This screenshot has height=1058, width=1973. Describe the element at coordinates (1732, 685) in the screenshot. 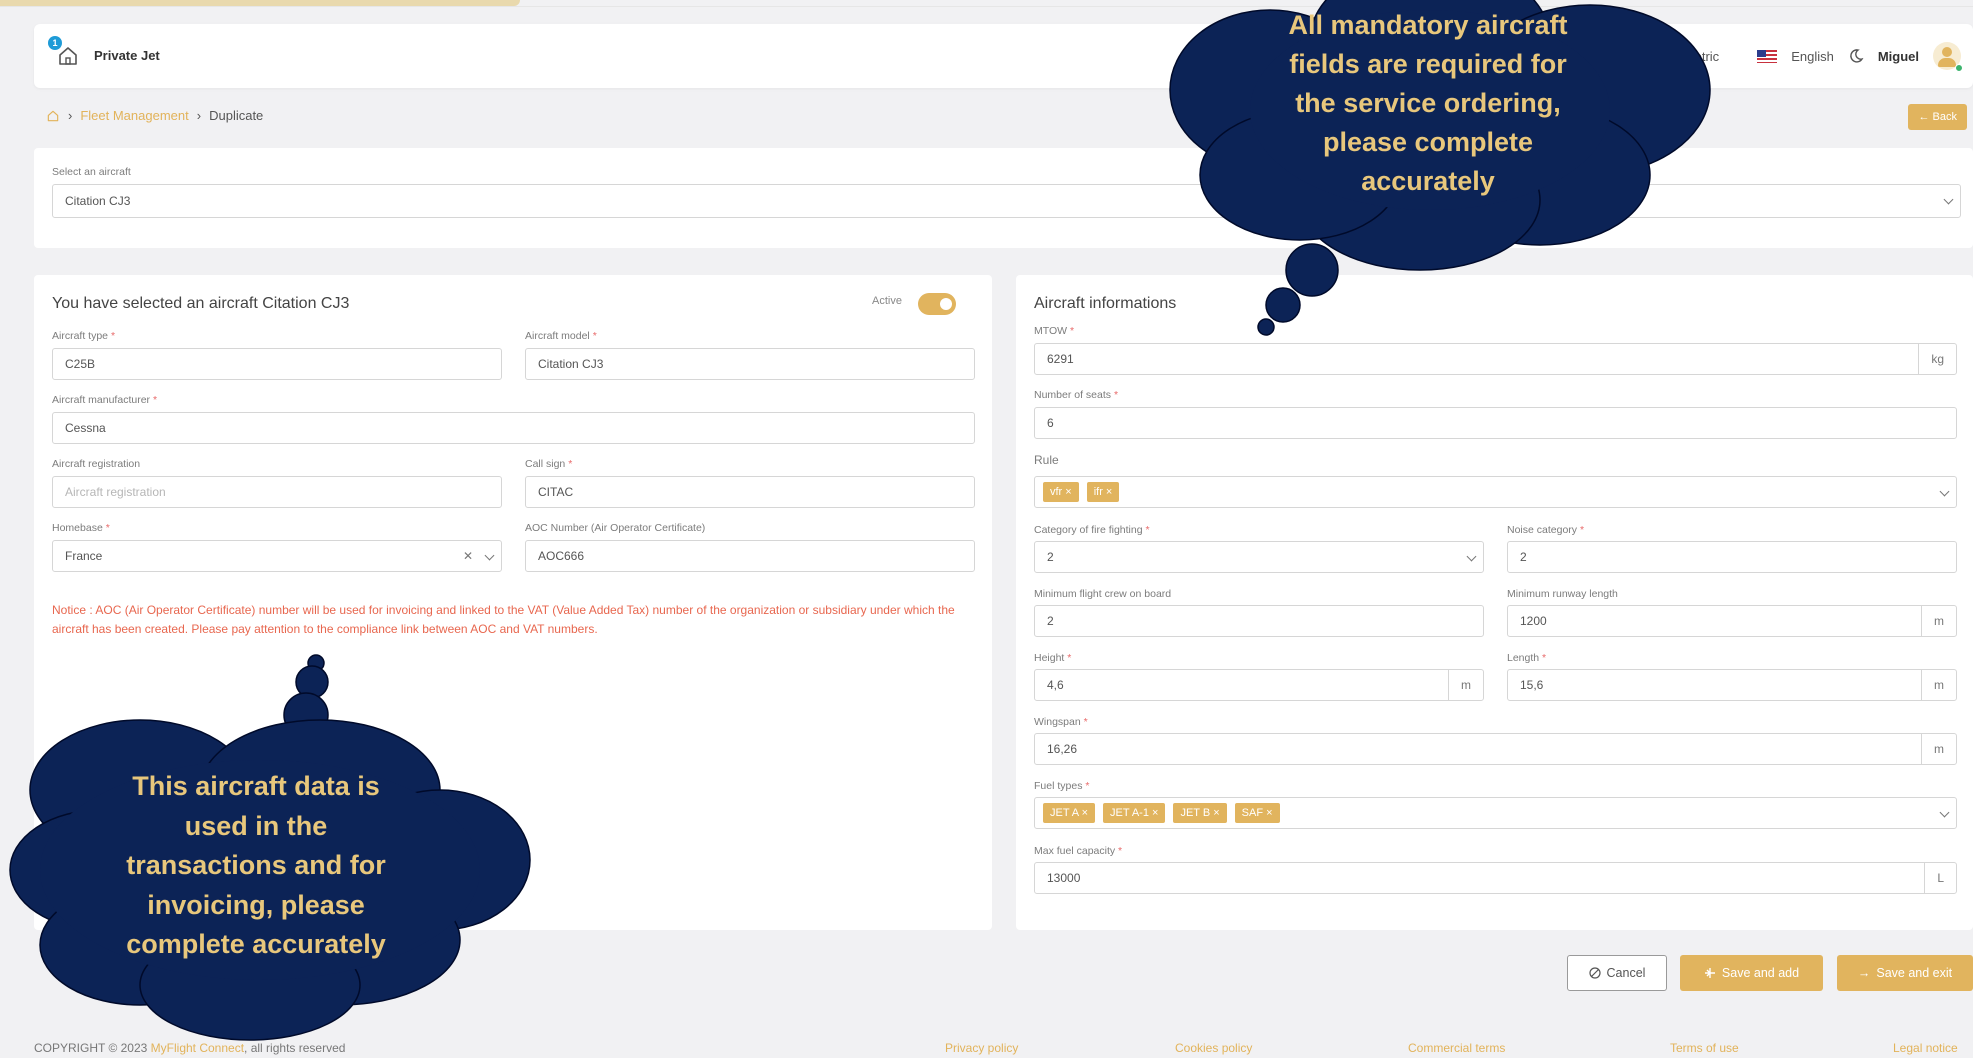

I see `length-input: 15,6 m` at that location.